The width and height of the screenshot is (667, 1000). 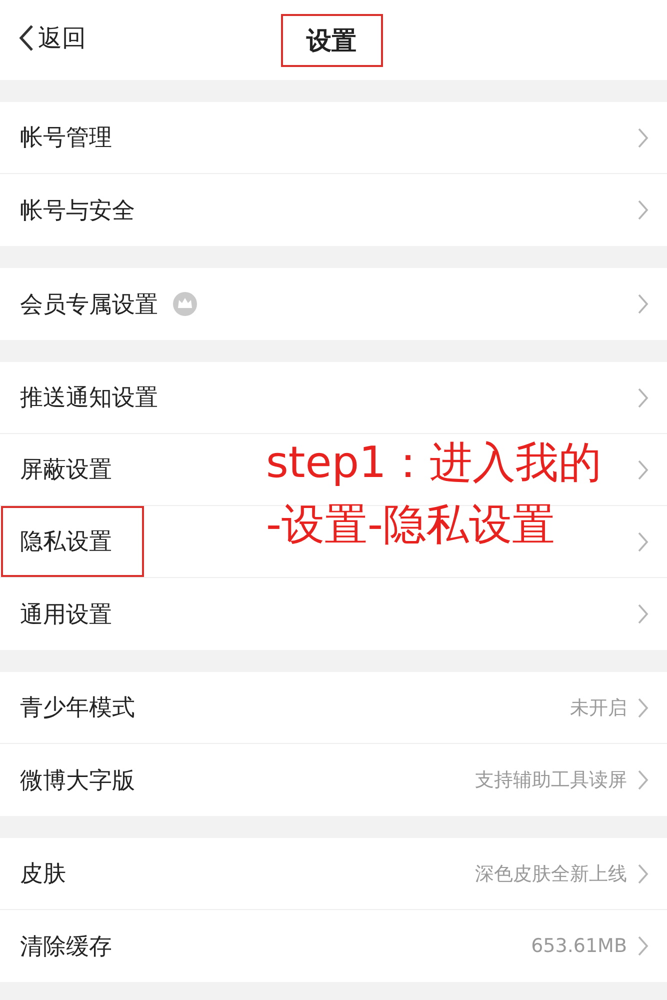 What do you see at coordinates (551, 780) in the screenshot?
I see `row-value: 支持辅助工具读屏` at bounding box center [551, 780].